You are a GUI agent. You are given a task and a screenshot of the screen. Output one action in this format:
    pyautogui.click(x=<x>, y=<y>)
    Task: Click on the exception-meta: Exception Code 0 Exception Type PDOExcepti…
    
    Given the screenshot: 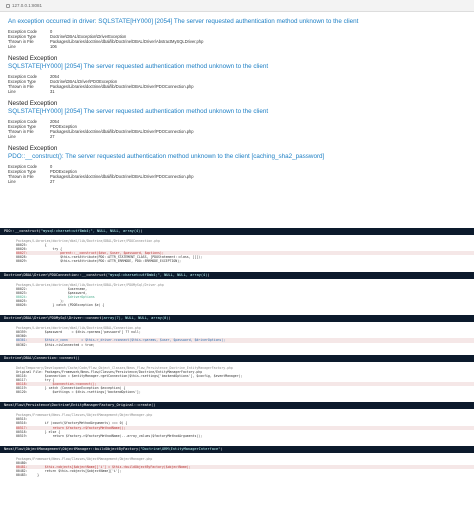 What is the action you would take?
    pyautogui.click(x=238, y=174)
    